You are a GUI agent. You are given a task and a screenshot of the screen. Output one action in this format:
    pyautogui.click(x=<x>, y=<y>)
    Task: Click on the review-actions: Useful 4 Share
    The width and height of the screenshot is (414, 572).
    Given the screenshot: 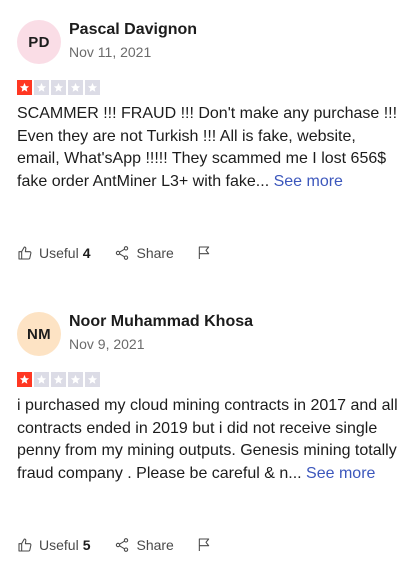 What is the action you would take?
    pyautogui.click(x=117, y=253)
    